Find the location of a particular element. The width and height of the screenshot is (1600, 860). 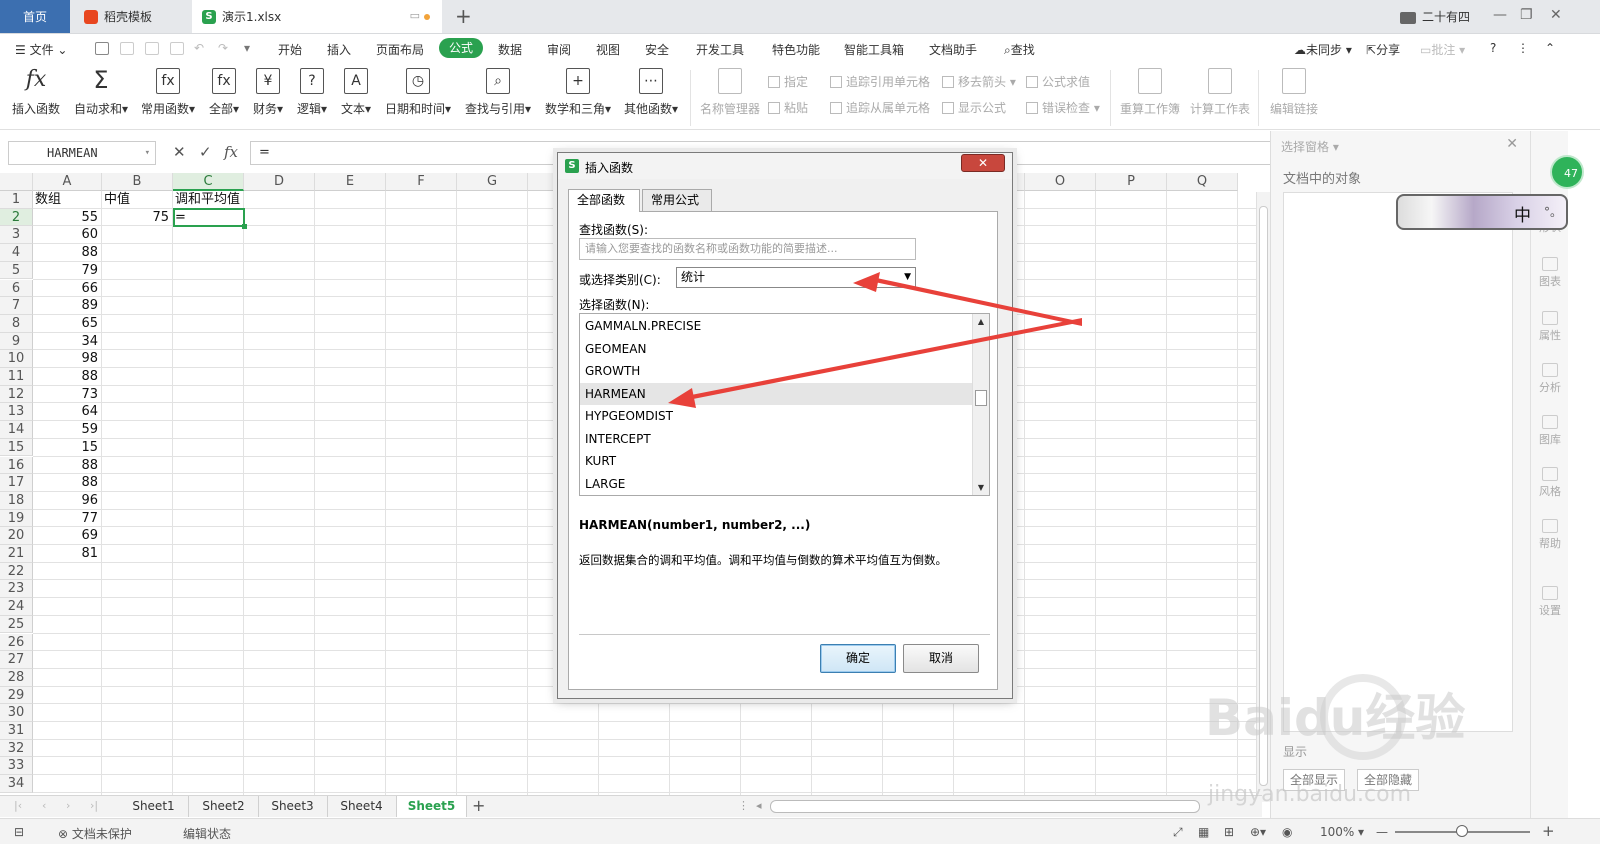

cell-a5: 79 is located at coordinates (68, 270).